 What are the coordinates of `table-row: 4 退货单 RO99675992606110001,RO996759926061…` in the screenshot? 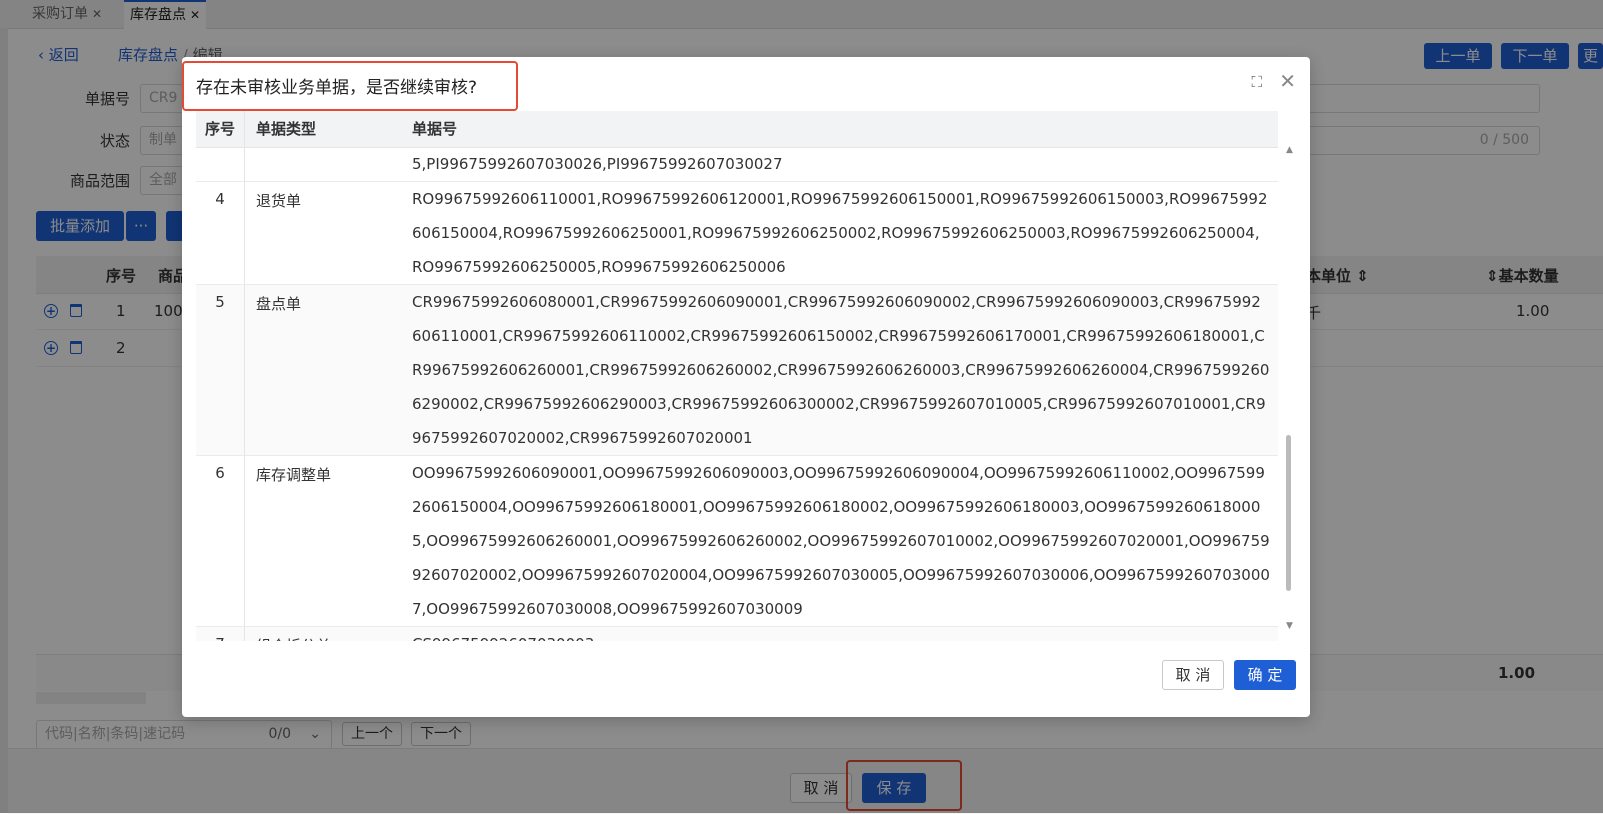 It's located at (737, 233).